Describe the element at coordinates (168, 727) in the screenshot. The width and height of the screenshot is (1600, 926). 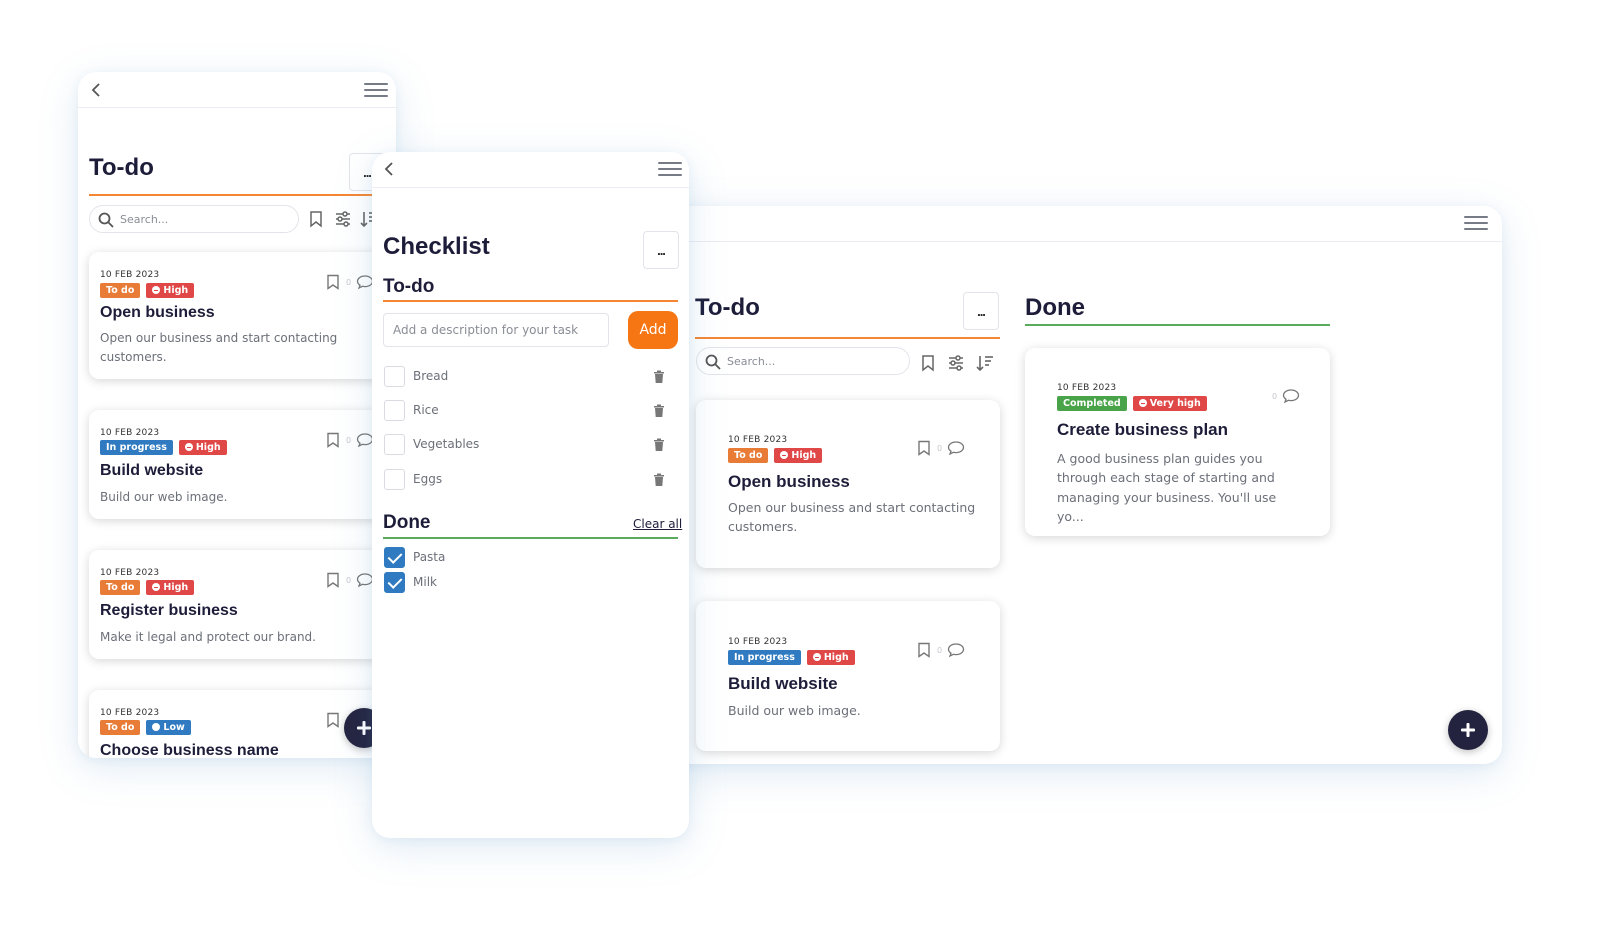
I see `priority-badge: Low` at that location.